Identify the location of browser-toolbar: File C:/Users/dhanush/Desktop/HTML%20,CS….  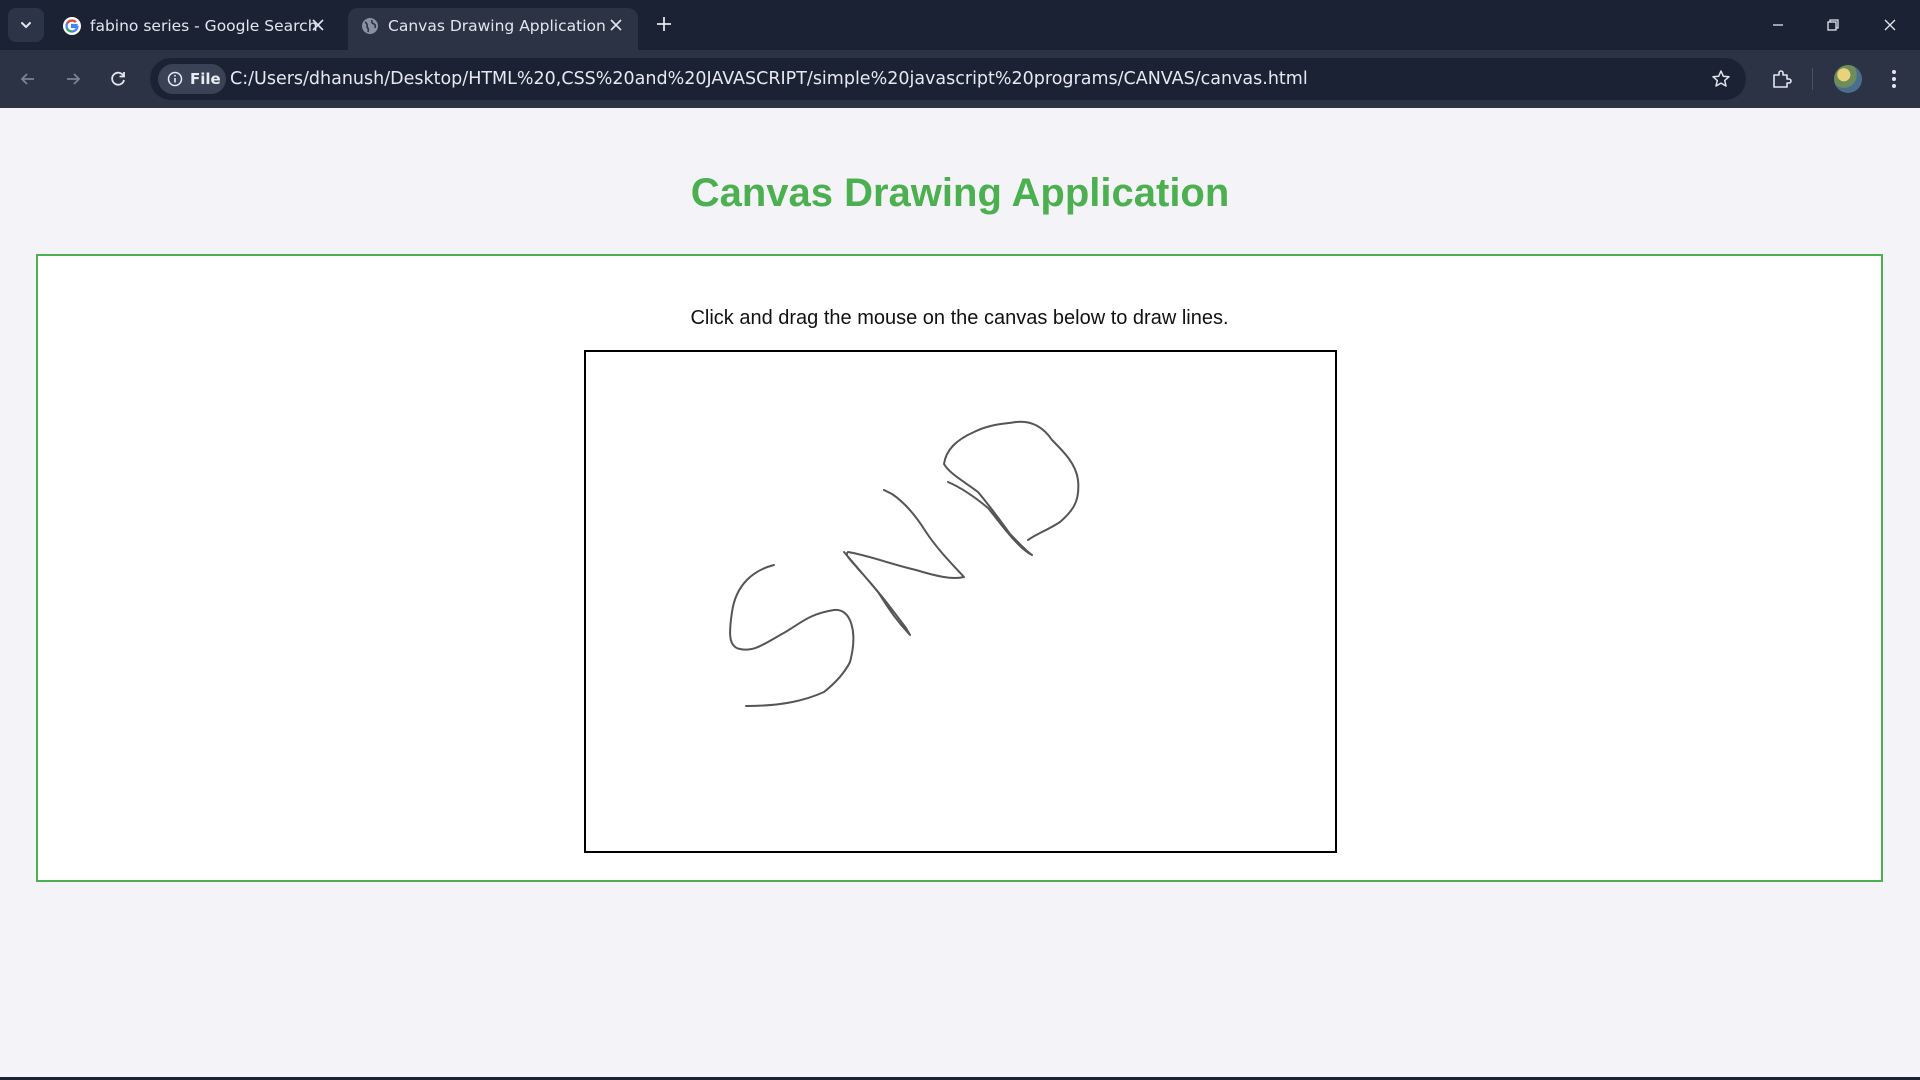
(960, 79).